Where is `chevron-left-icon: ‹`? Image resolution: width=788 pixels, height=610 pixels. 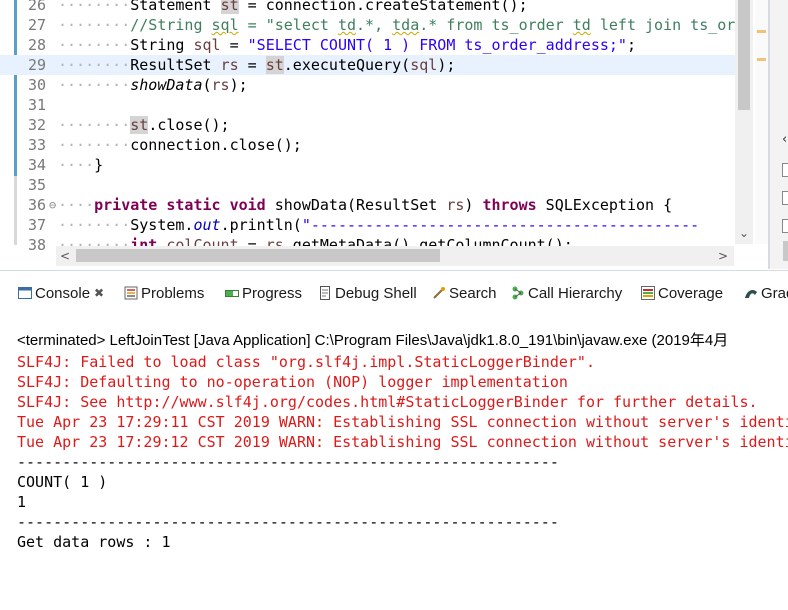
chevron-left-icon: ‹ is located at coordinates (784, 139).